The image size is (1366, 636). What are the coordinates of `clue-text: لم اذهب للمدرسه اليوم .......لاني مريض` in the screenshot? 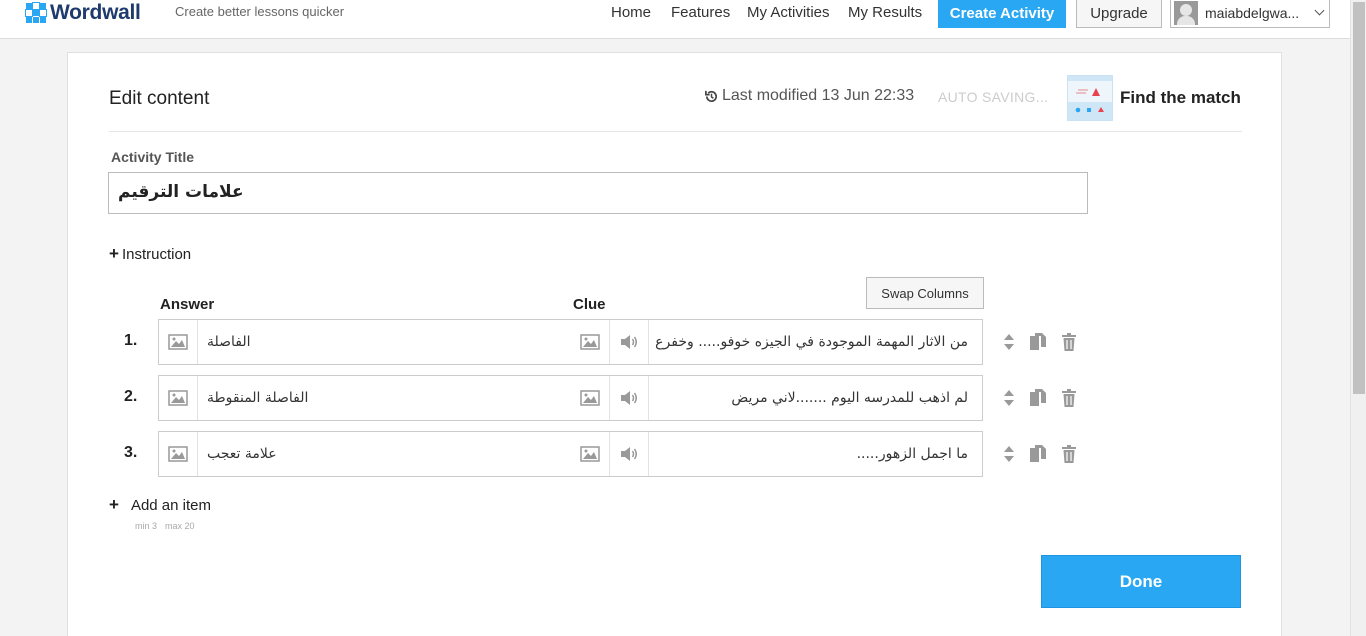 It's located at (849, 398).